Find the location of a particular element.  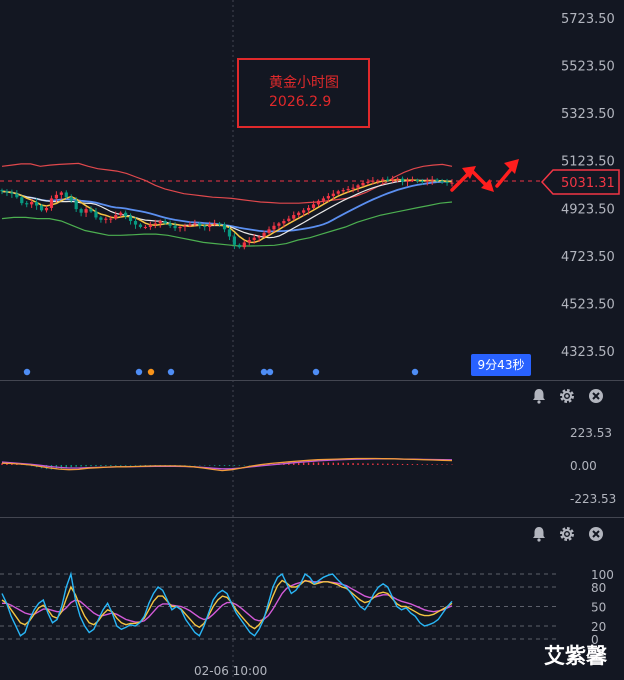

last-price-tag: 5031.31 is located at coordinates (580, 182).